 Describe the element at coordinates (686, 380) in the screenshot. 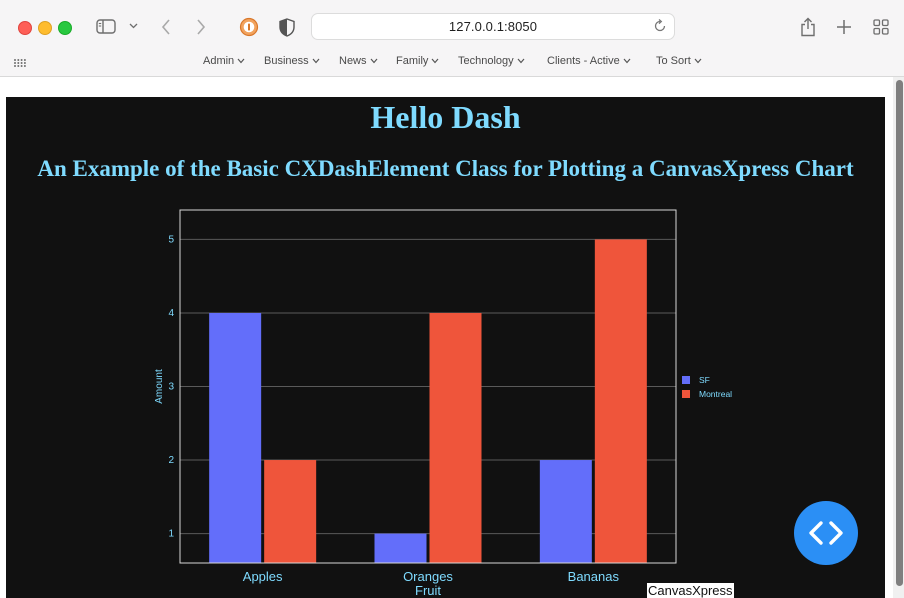

I see `legend-swatch-sf` at that location.